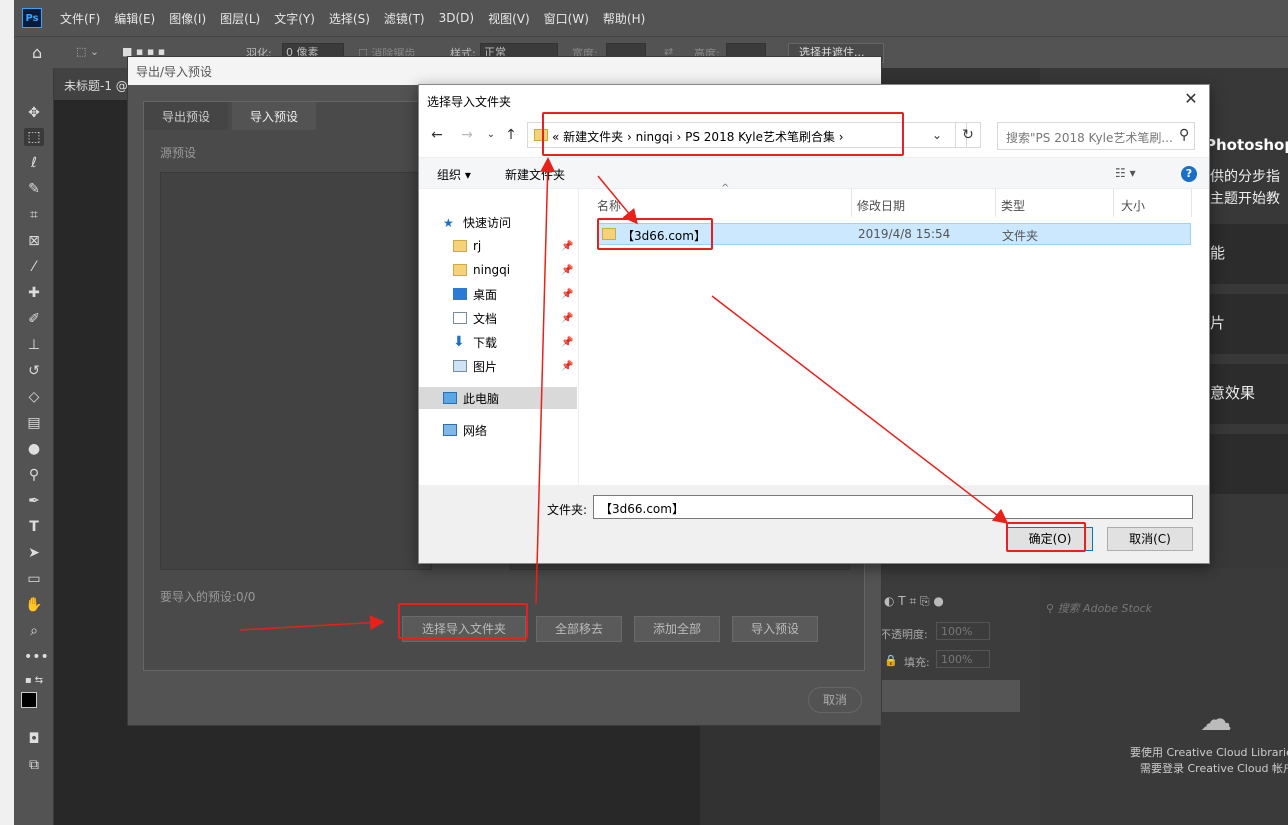 This screenshot has height=825, width=1288. I want to click on arrow-to-ok-button, so click(860, 409).